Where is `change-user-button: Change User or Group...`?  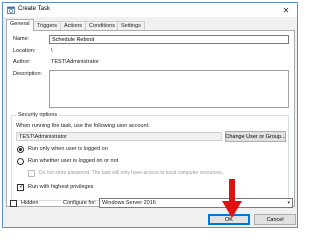 change-user-button: Change User or Group... is located at coordinates (255, 136).